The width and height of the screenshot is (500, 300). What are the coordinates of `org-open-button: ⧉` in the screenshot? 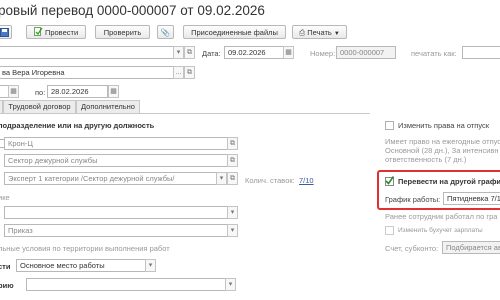 It's located at (189, 52).